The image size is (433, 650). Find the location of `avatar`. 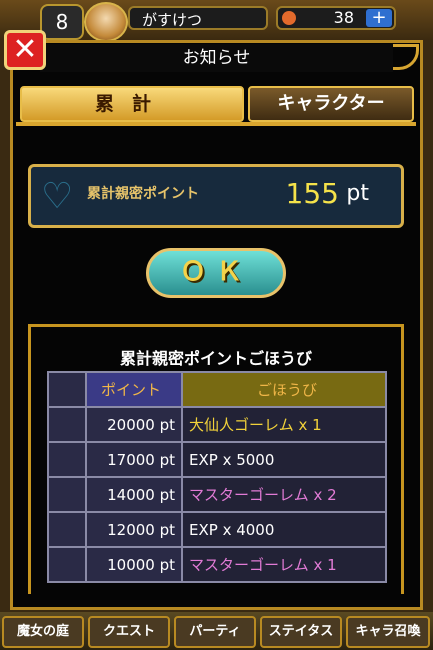

avatar is located at coordinates (106, 22).